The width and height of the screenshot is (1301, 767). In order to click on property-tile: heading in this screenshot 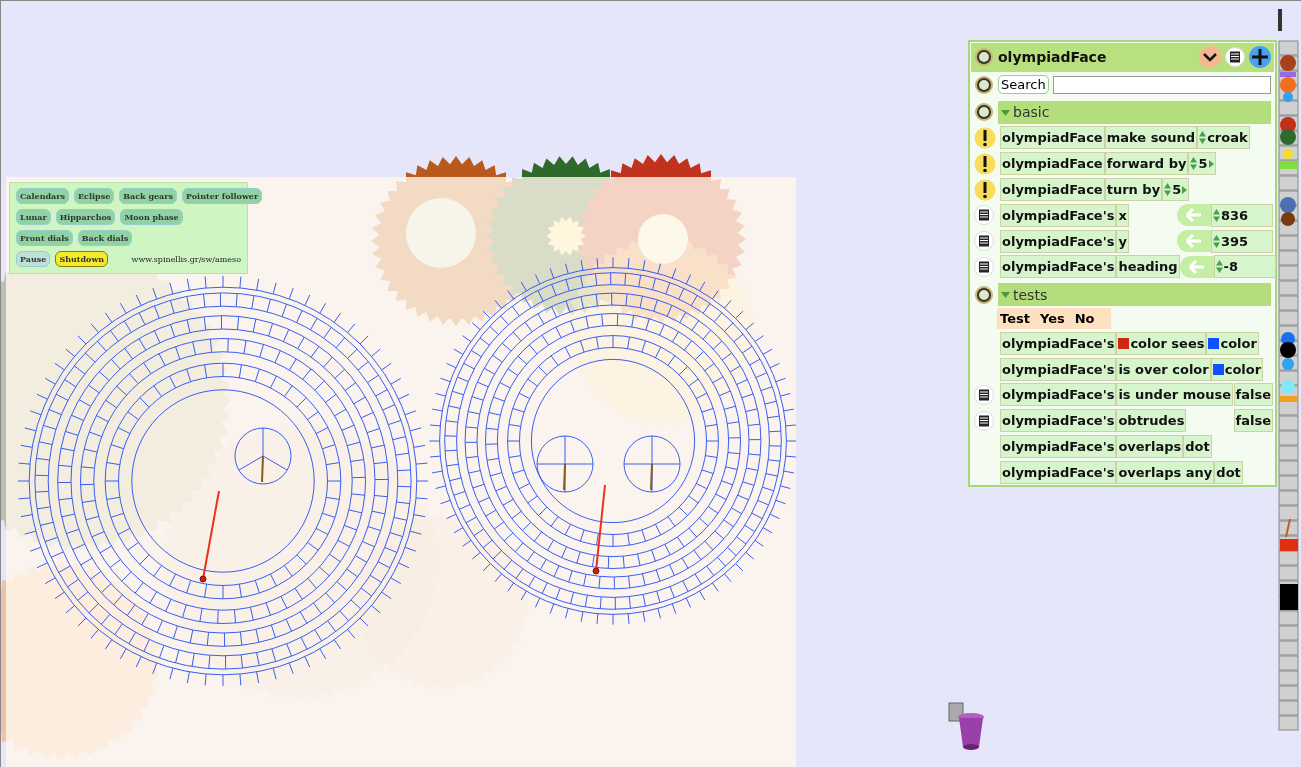, I will do `click(1148, 267)`.